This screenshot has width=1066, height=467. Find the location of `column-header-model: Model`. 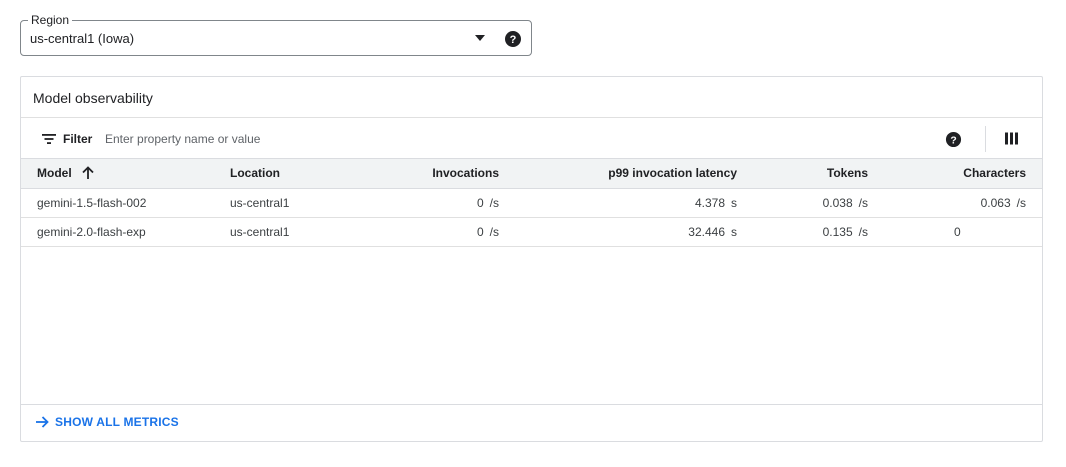

column-header-model: Model is located at coordinates (117, 174).